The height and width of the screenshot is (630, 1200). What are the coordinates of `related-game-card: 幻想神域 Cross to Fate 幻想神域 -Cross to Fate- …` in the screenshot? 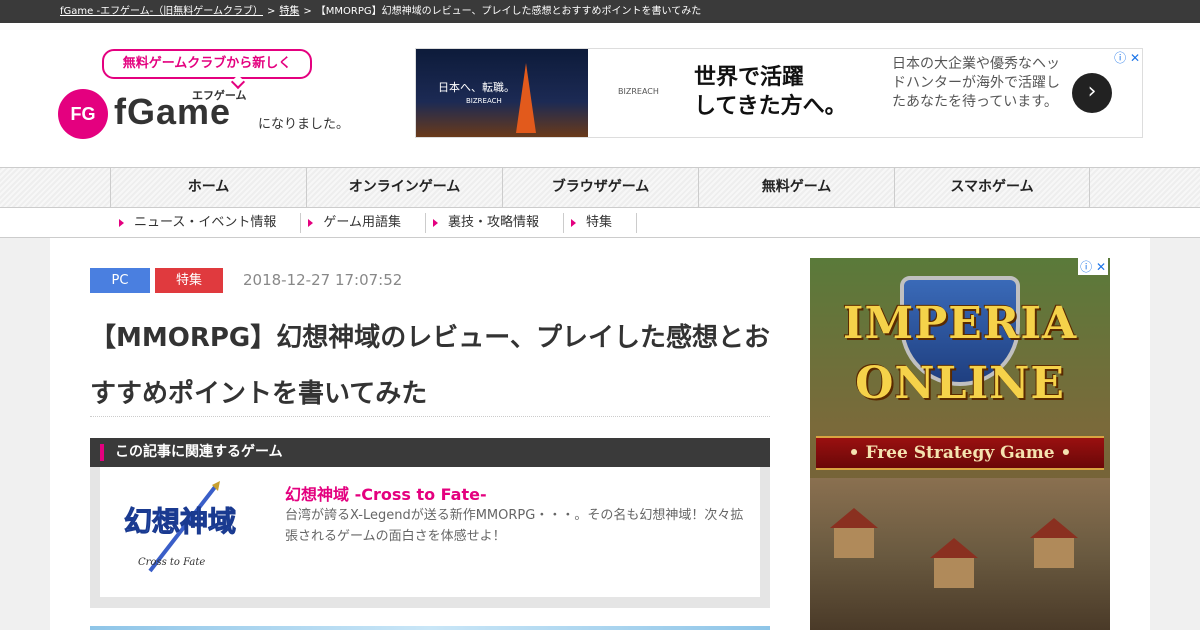 It's located at (430, 532).